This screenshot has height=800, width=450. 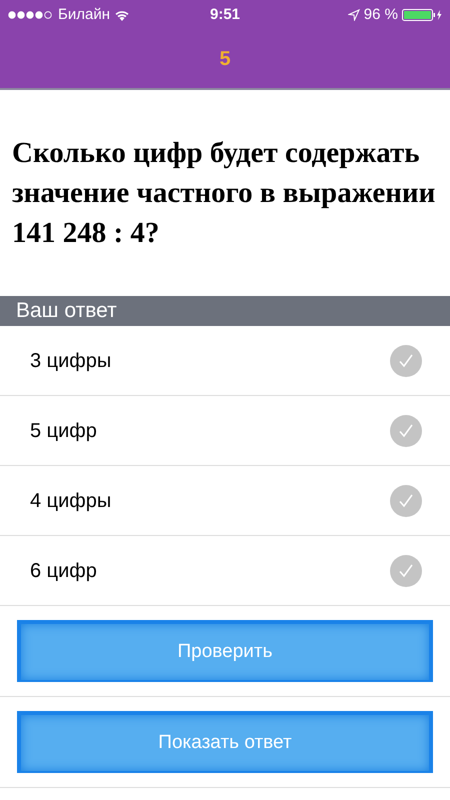 I want to click on wifi-icon, so click(x=122, y=15).